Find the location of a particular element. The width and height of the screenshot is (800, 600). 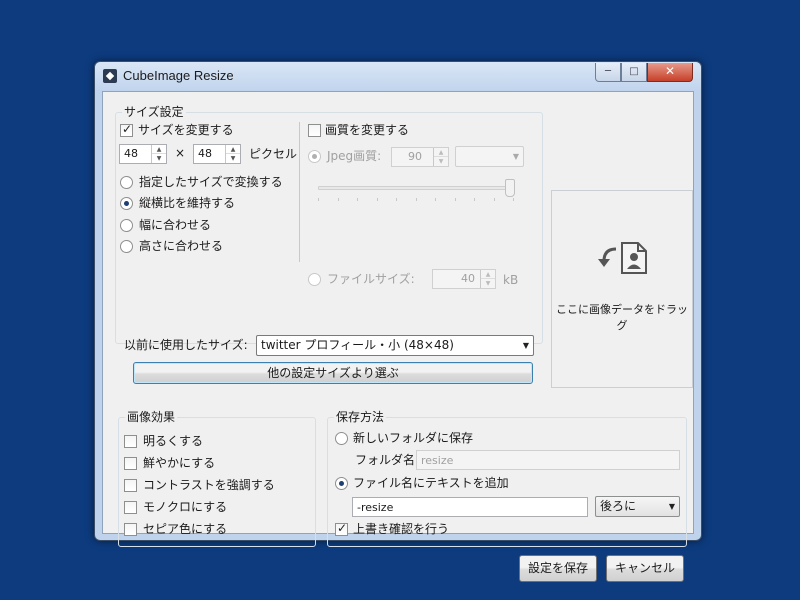

change-quality-label: 画質を変更する is located at coordinates (367, 130).